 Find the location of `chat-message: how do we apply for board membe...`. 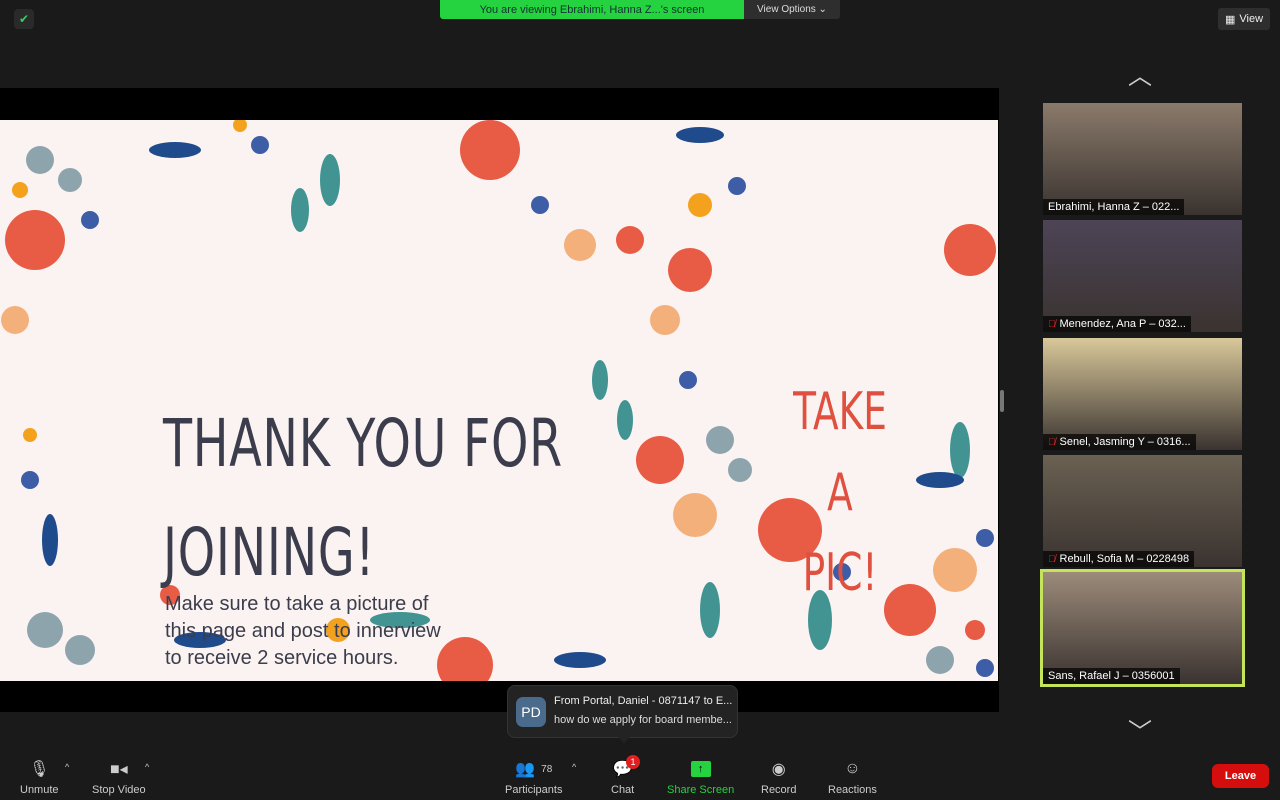

chat-message: how do we apply for board membe... is located at coordinates (643, 720).